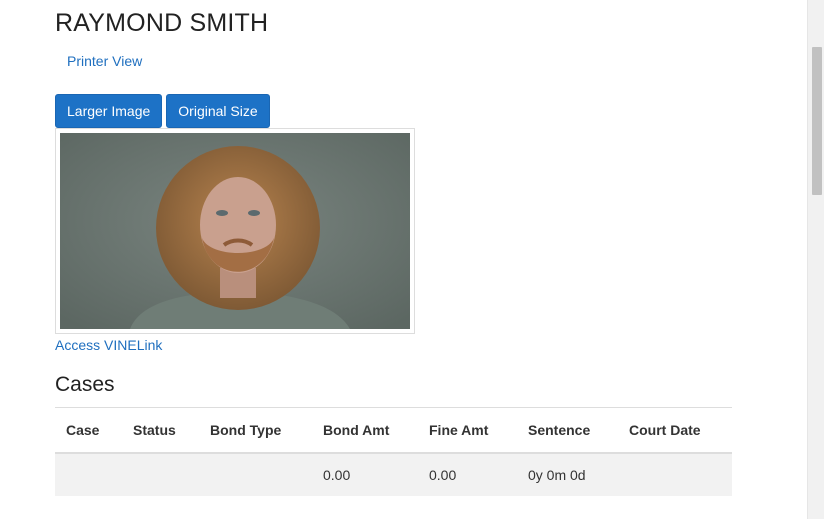 The image size is (824, 519). I want to click on cell-status, so click(160, 474).